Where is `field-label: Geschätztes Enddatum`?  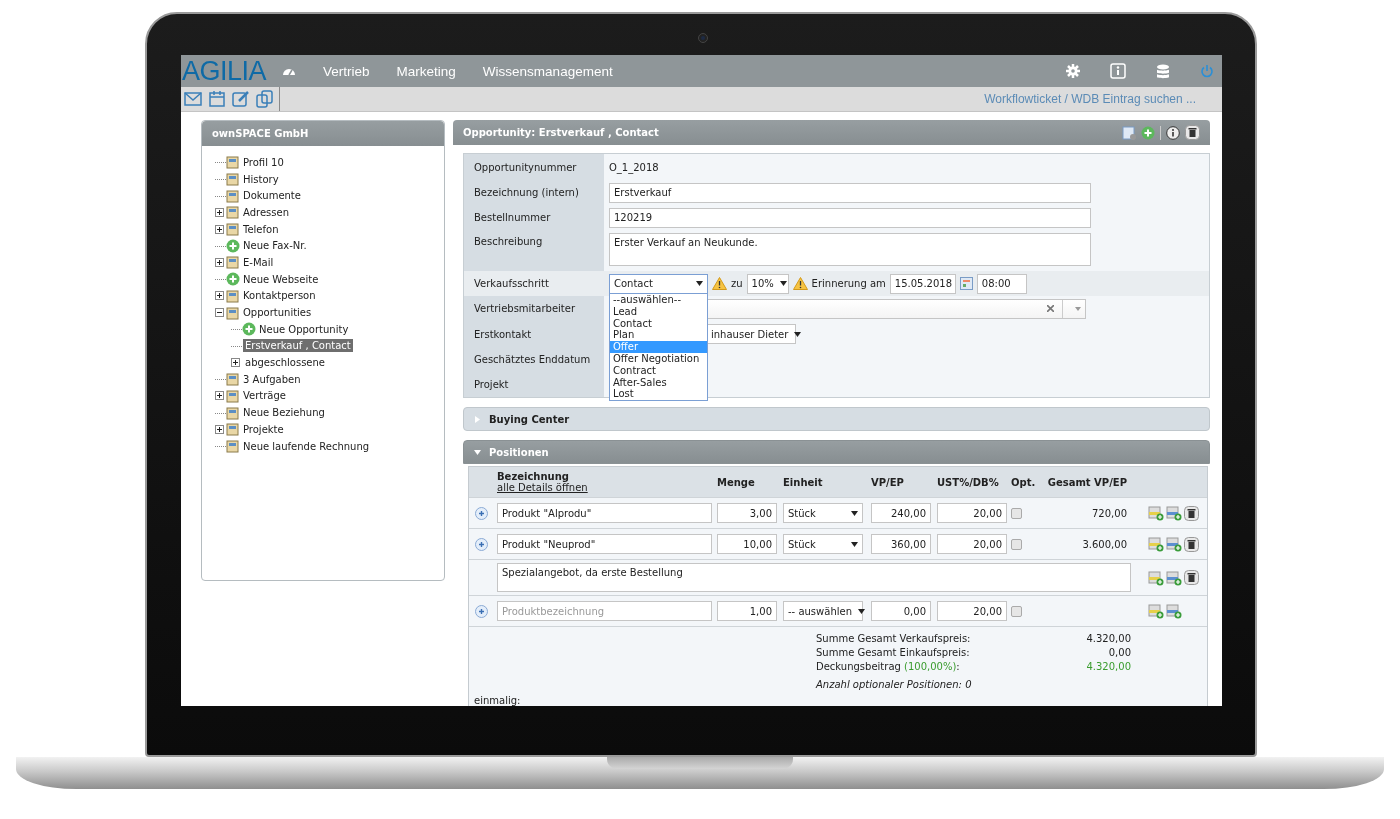 field-label: Geschätztes Enddatum is located at coordinates (532, 359).